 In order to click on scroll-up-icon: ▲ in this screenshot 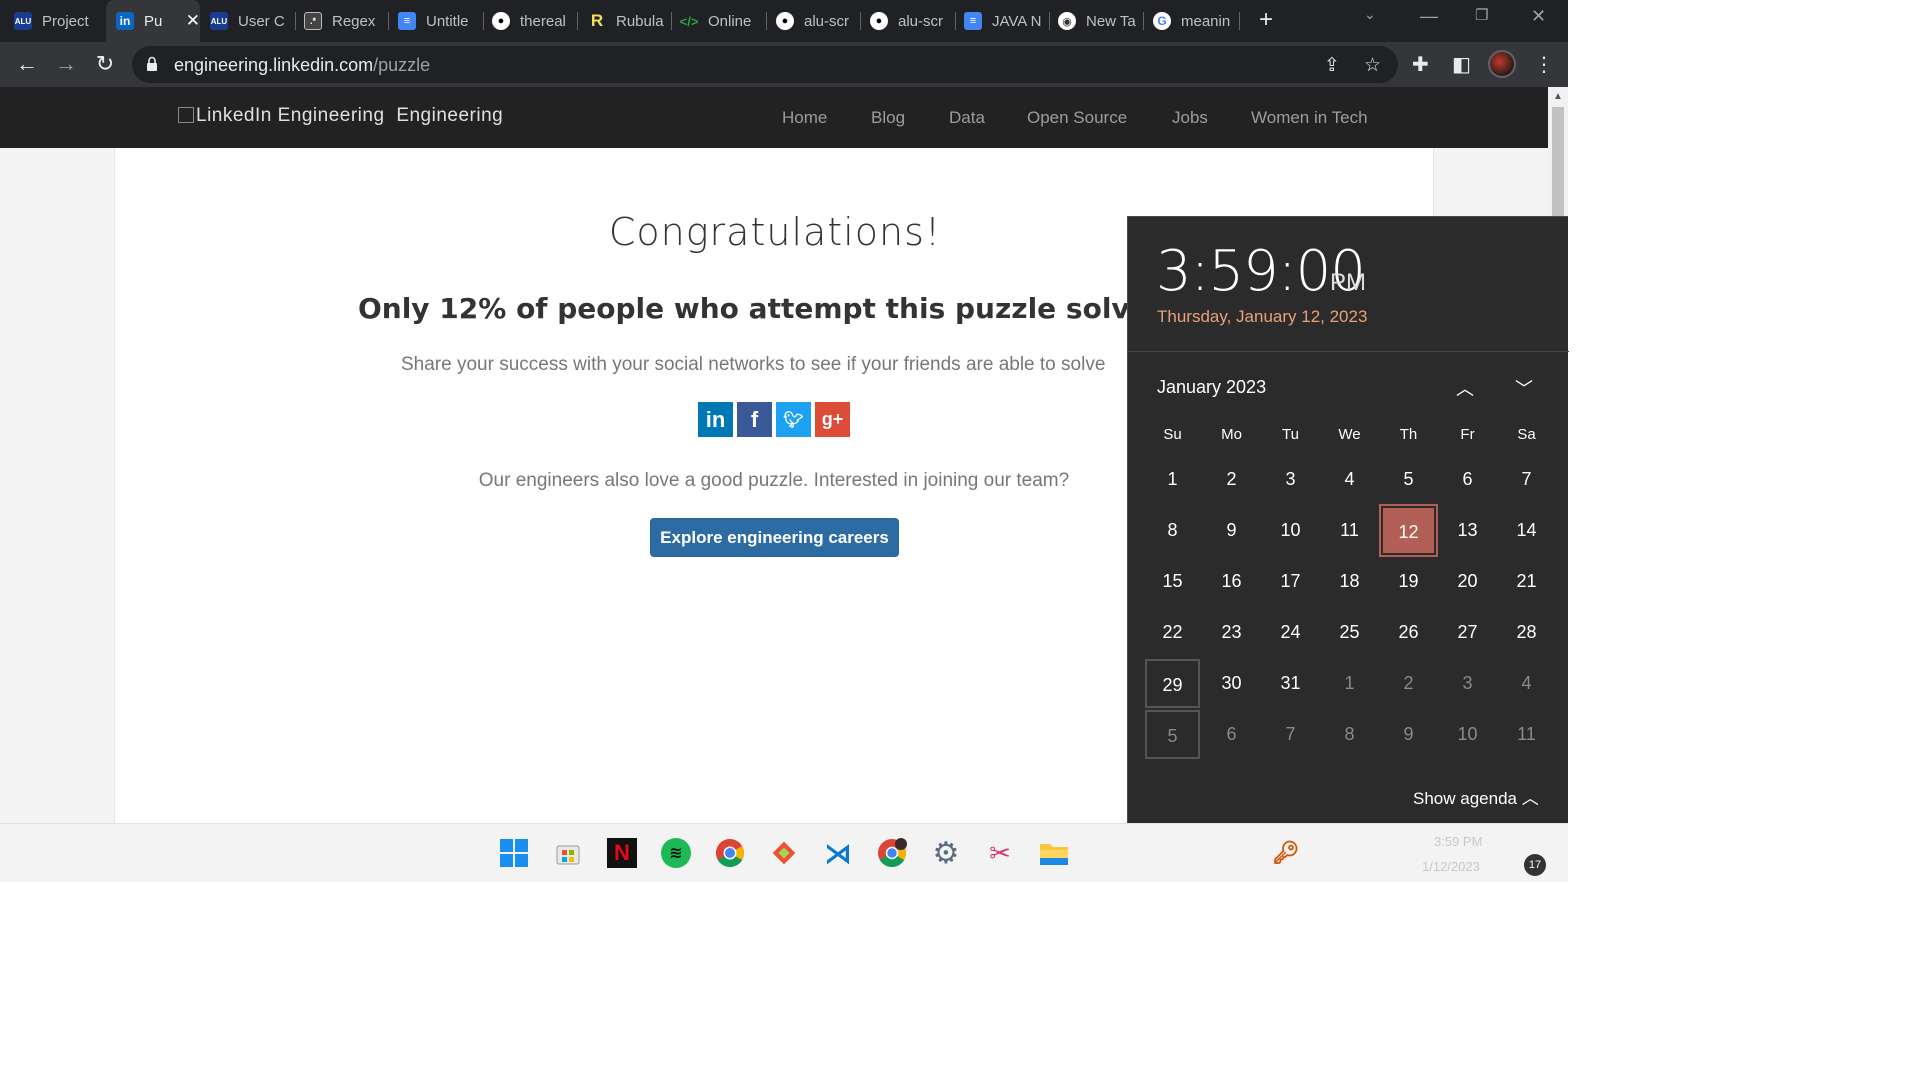, I will do `click(1558, 96)`.